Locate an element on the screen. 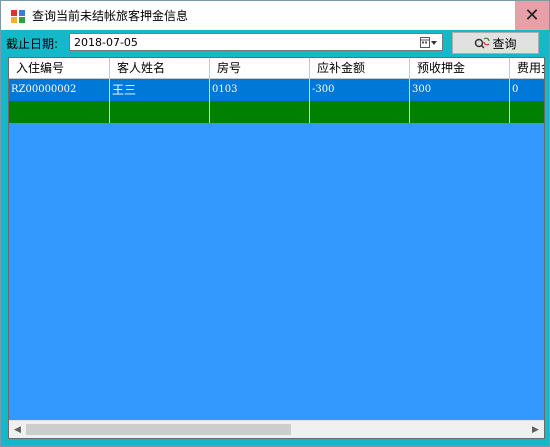  table-cell: 0103 is located at coordinates (260, 90).